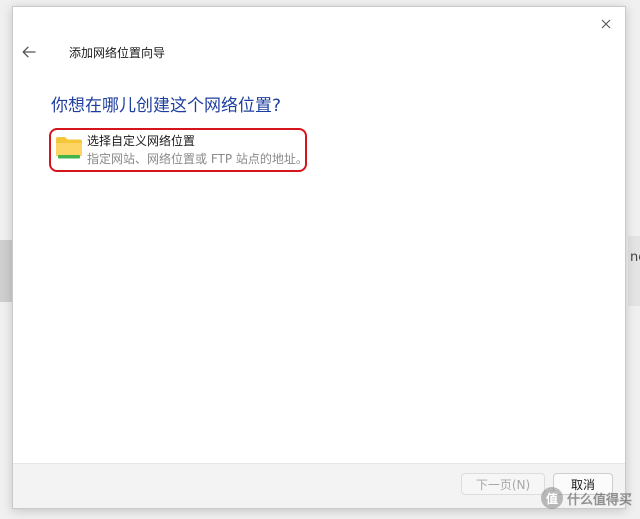 This screenshot has width=640, height=519. Describe the element at coordinates (197, 159) in the screenshot. I see `option-description: 指定网站、网络位置或 FTP 站点的地址。` at that location.